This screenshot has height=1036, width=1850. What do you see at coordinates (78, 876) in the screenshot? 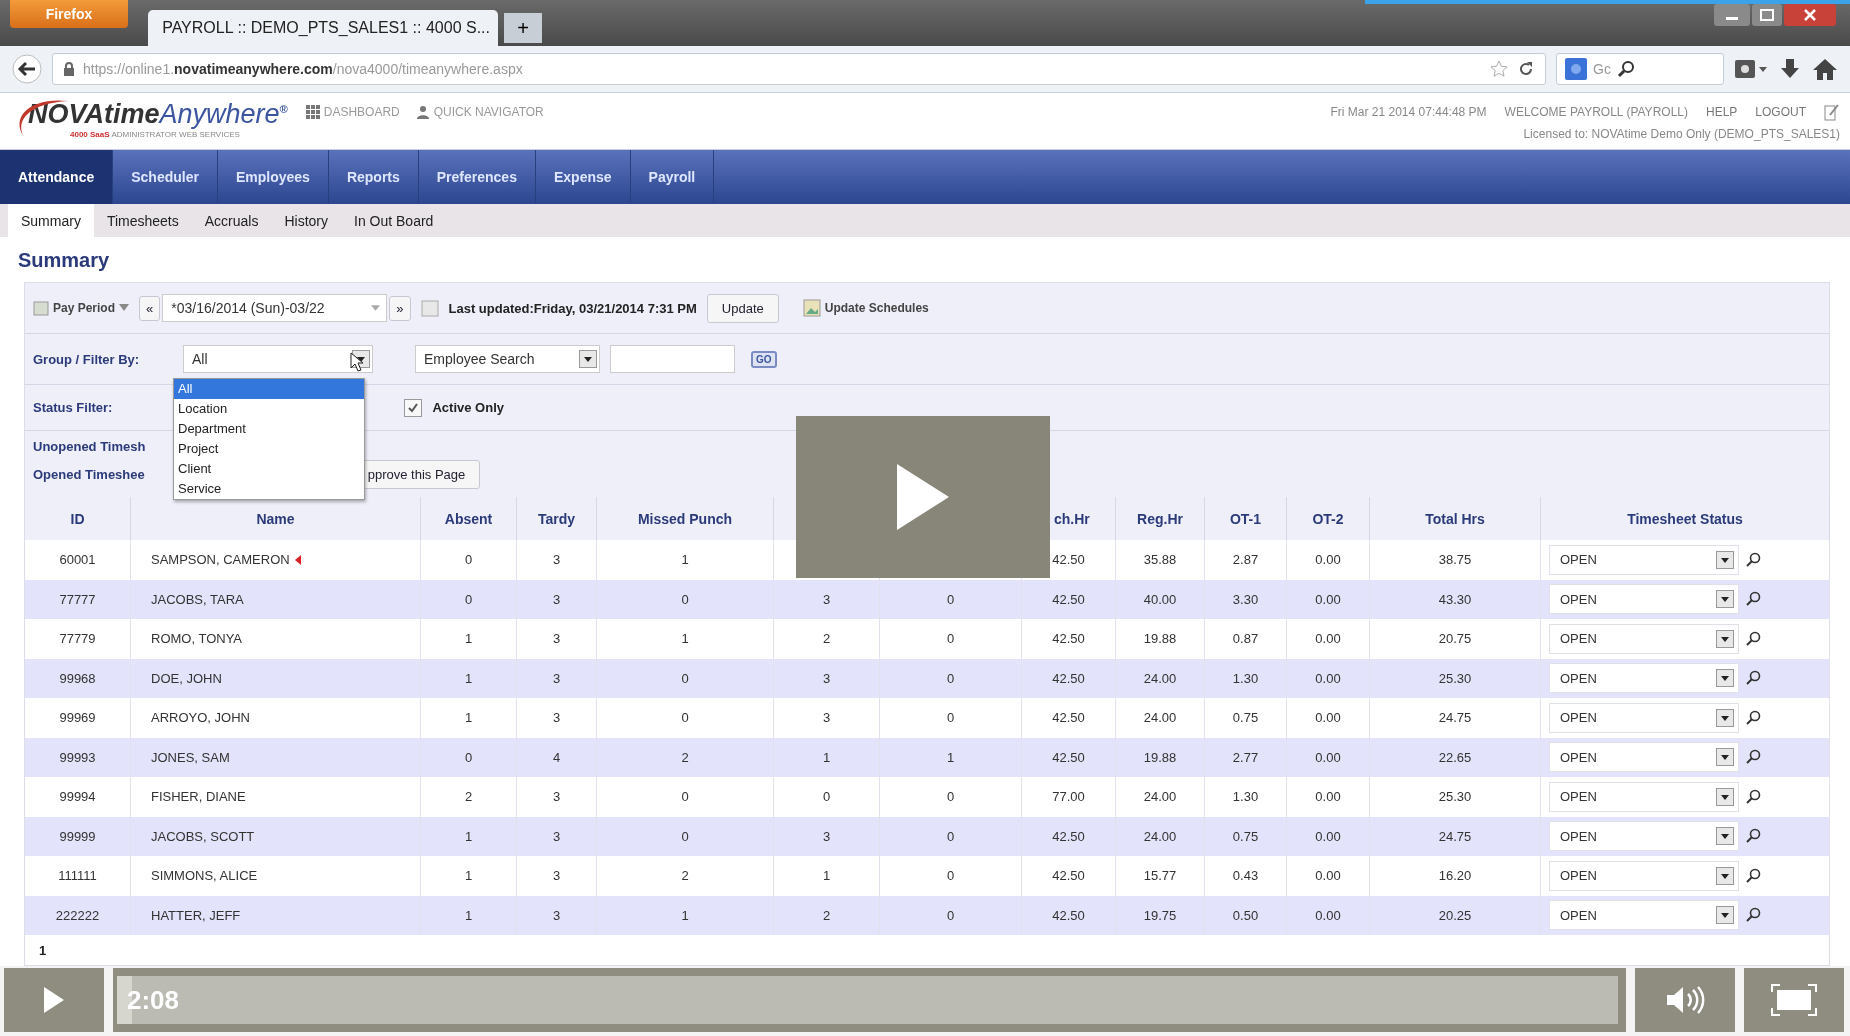
I see `table-cell: 111111` at bounding box center [78, 876].